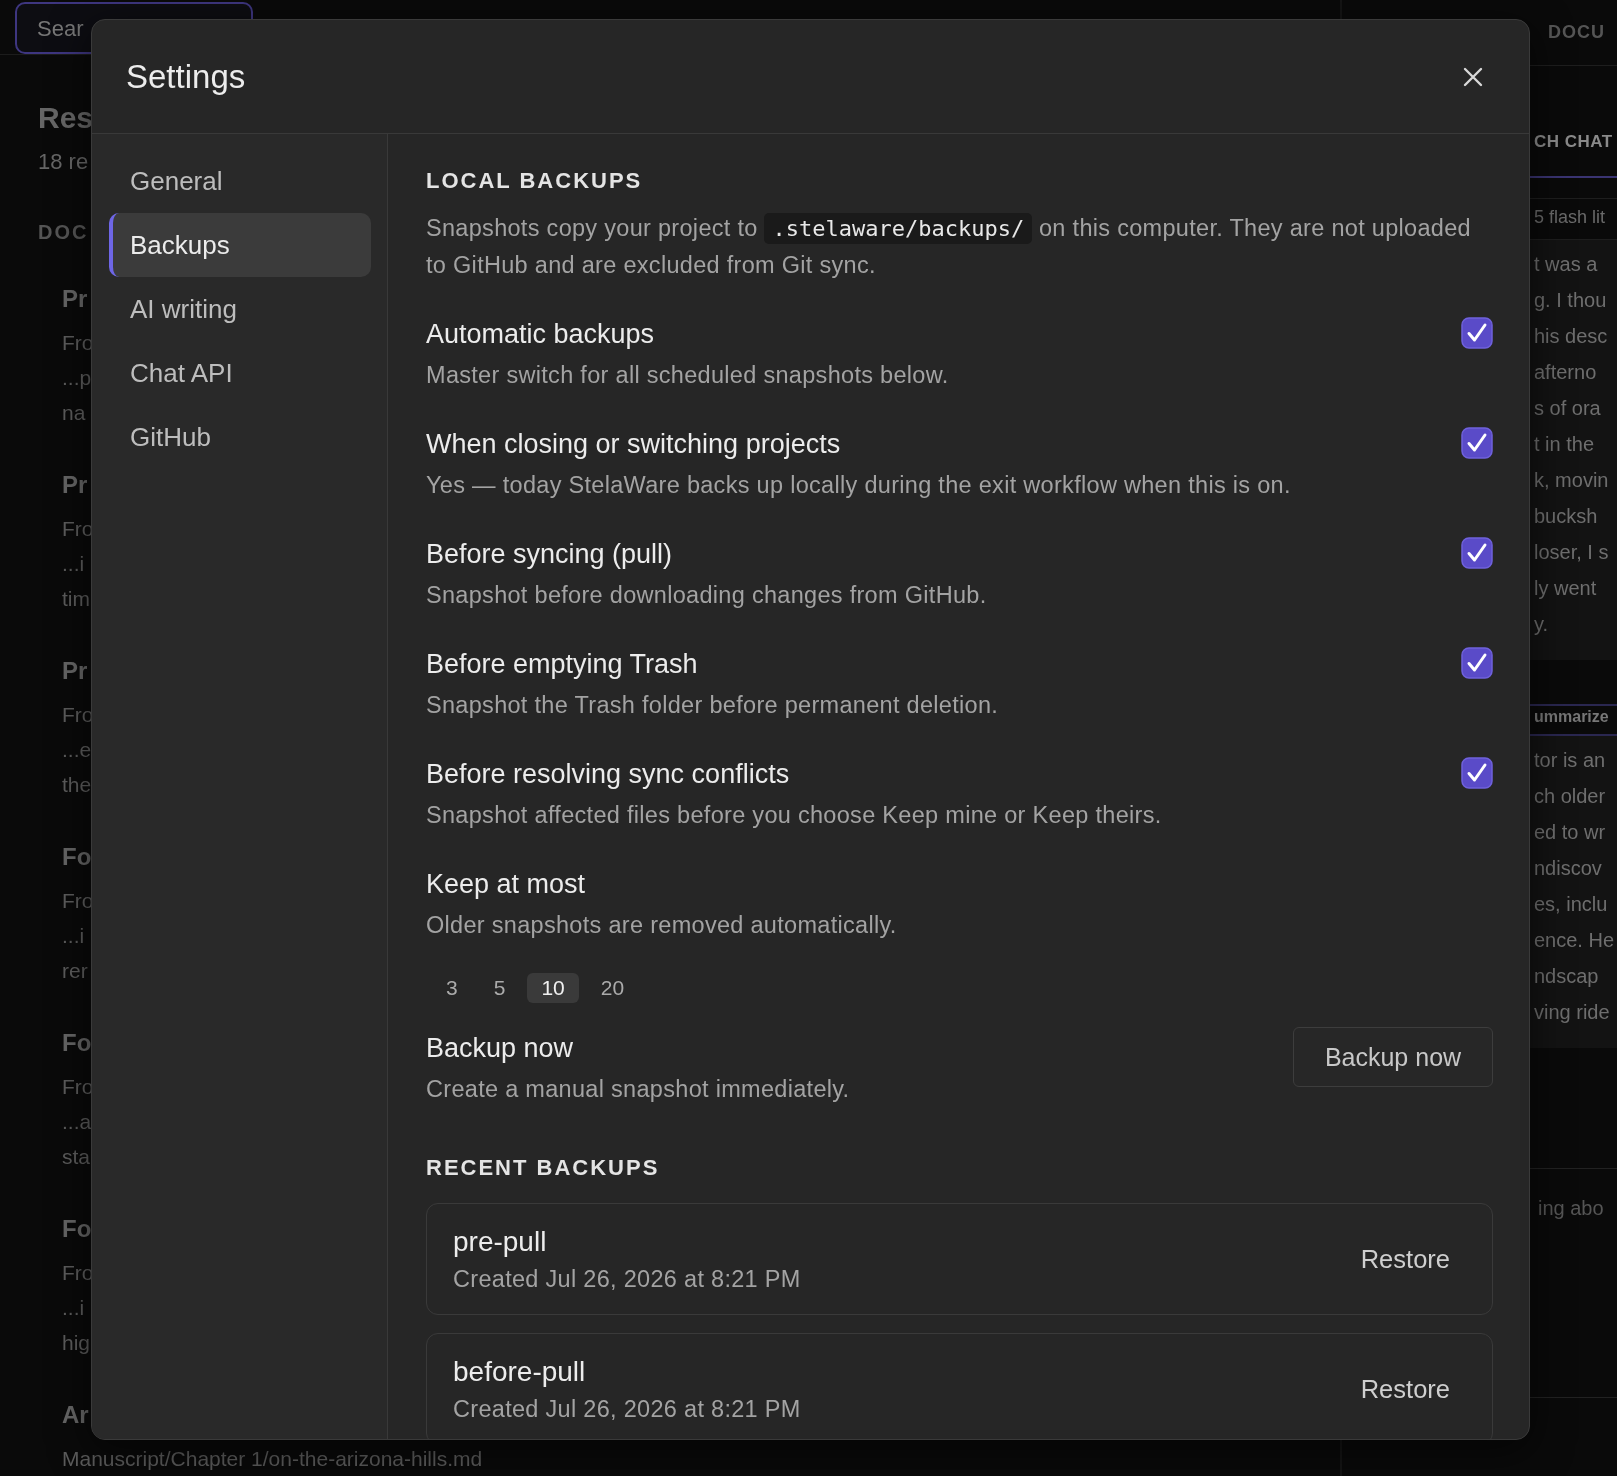 The image size is (1617, 1476). I want to click on result-snippet: Manuscript/Chapter 1/on-the-arizona-hills.md, so click(272, 1459).